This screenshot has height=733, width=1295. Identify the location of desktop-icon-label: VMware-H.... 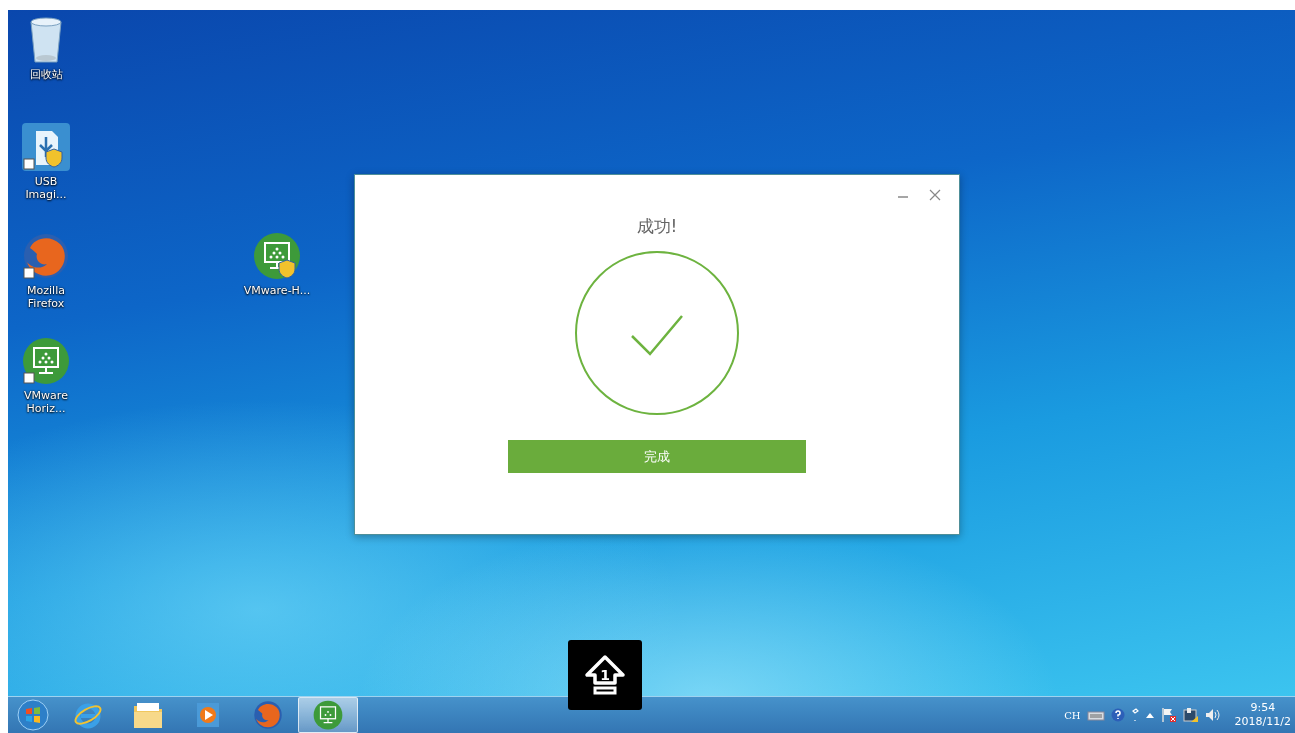
(277, 290).